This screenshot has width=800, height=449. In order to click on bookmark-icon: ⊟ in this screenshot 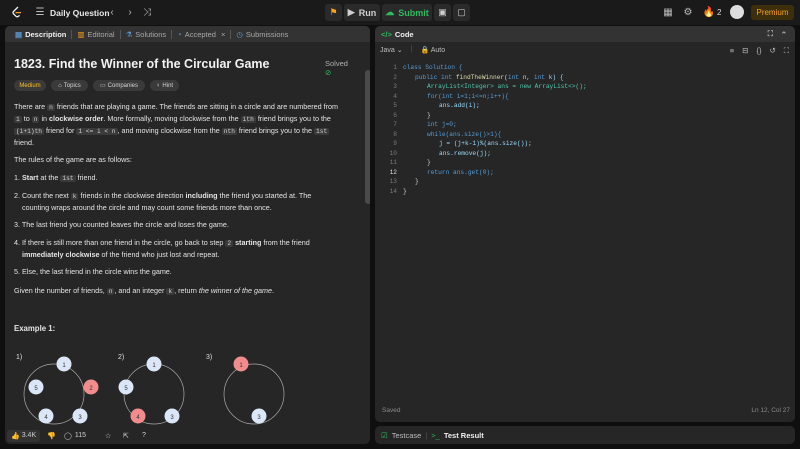, I will do `click(745, 51)`.